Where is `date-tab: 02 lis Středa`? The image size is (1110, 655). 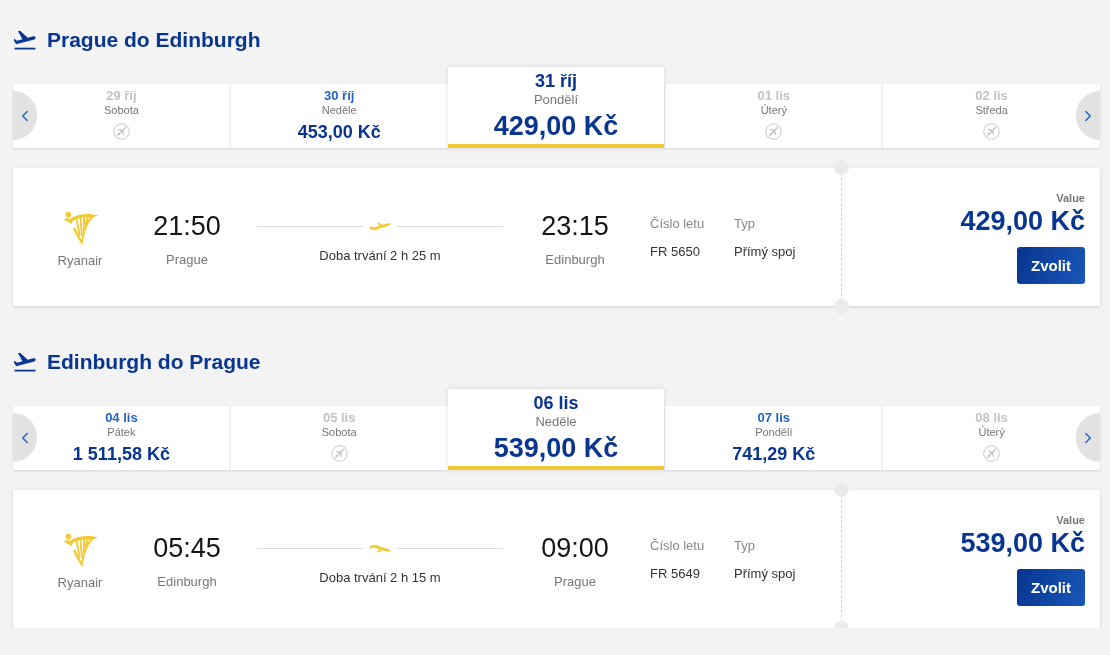
date-tab: 02 lis Středa is located at coordinates (991, 116).